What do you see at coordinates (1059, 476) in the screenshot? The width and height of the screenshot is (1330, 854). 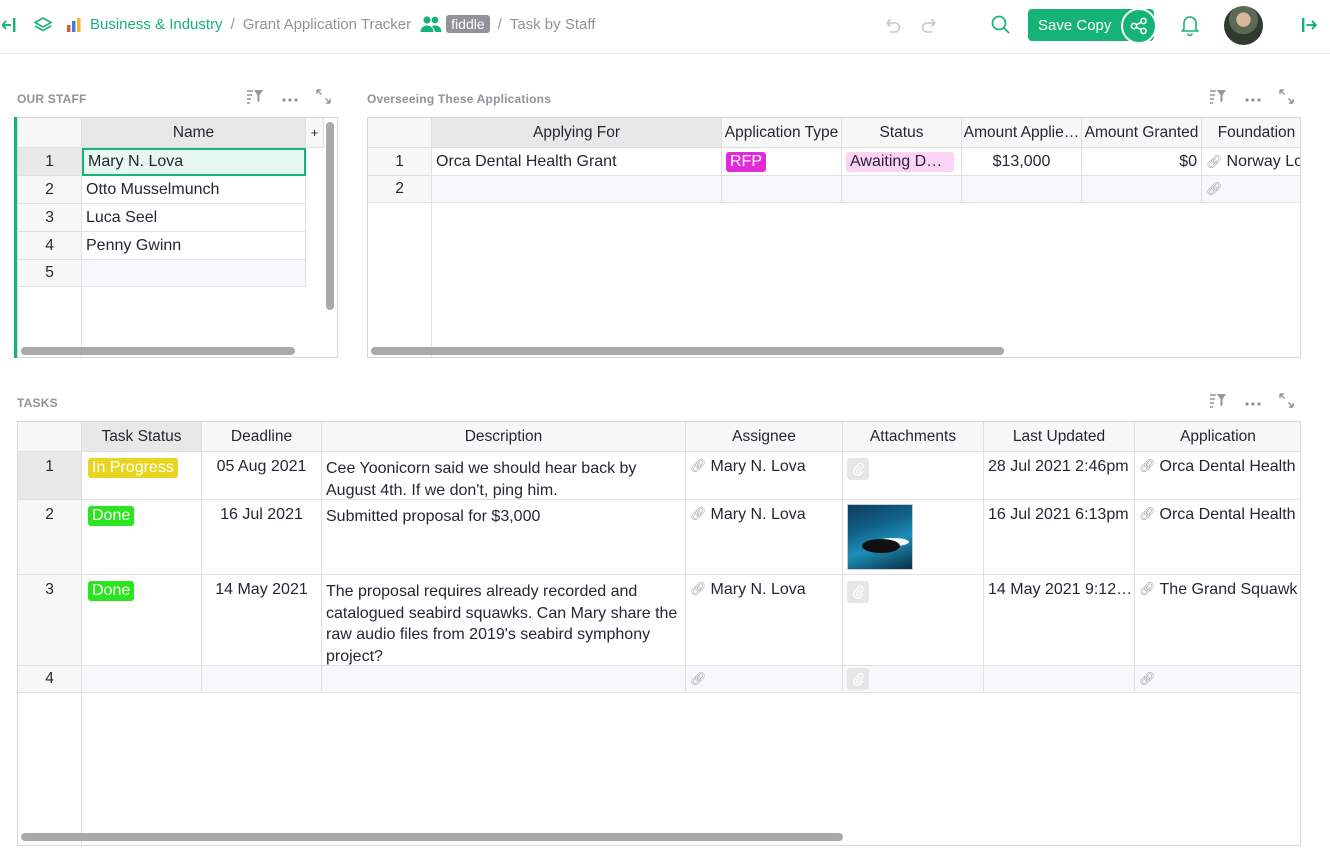 I see `last-updated-cell: 28 Jul 2021 2:46pm` at bounding box center [1059, 476].